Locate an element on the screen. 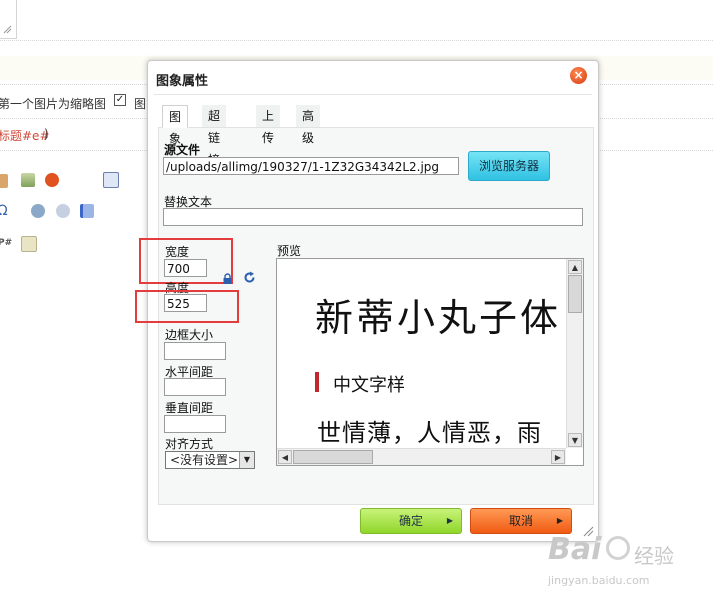  cancel-button-label: 取消 is located at coordinates (520, 521).